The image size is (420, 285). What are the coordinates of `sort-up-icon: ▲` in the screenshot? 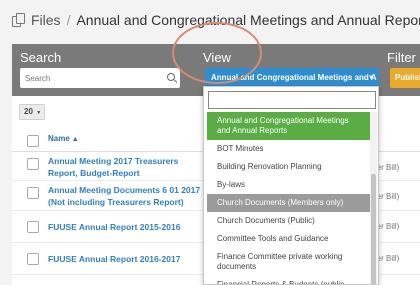 It's located at (75, 139).